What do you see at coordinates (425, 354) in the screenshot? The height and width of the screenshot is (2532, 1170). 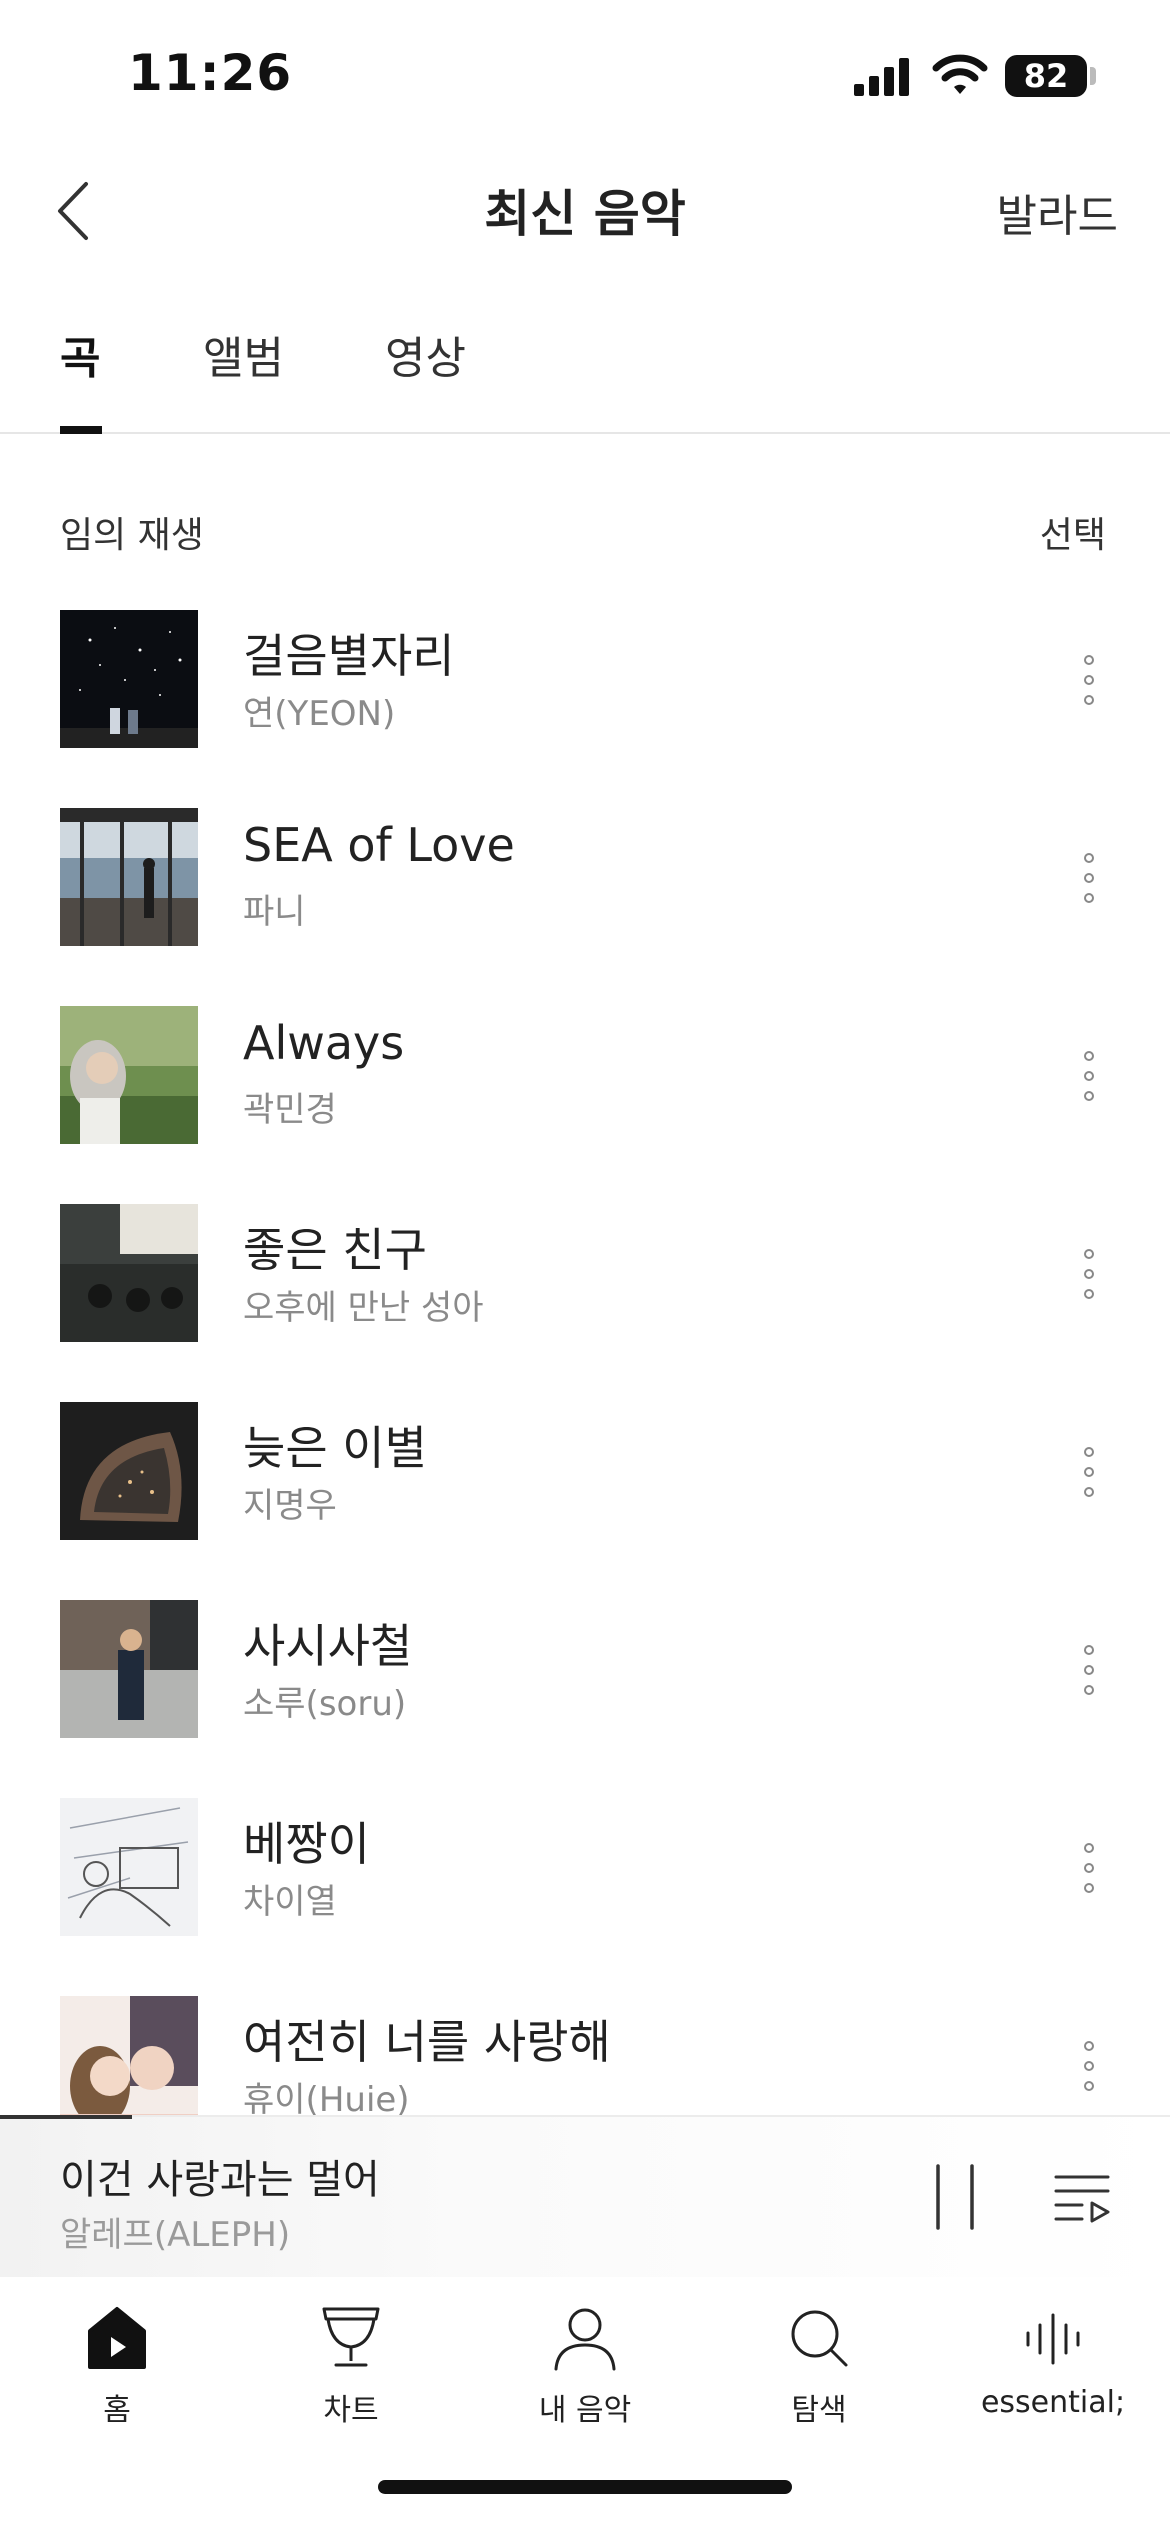 I see `tab-videos: 영상` at bounding box center [425, 354].